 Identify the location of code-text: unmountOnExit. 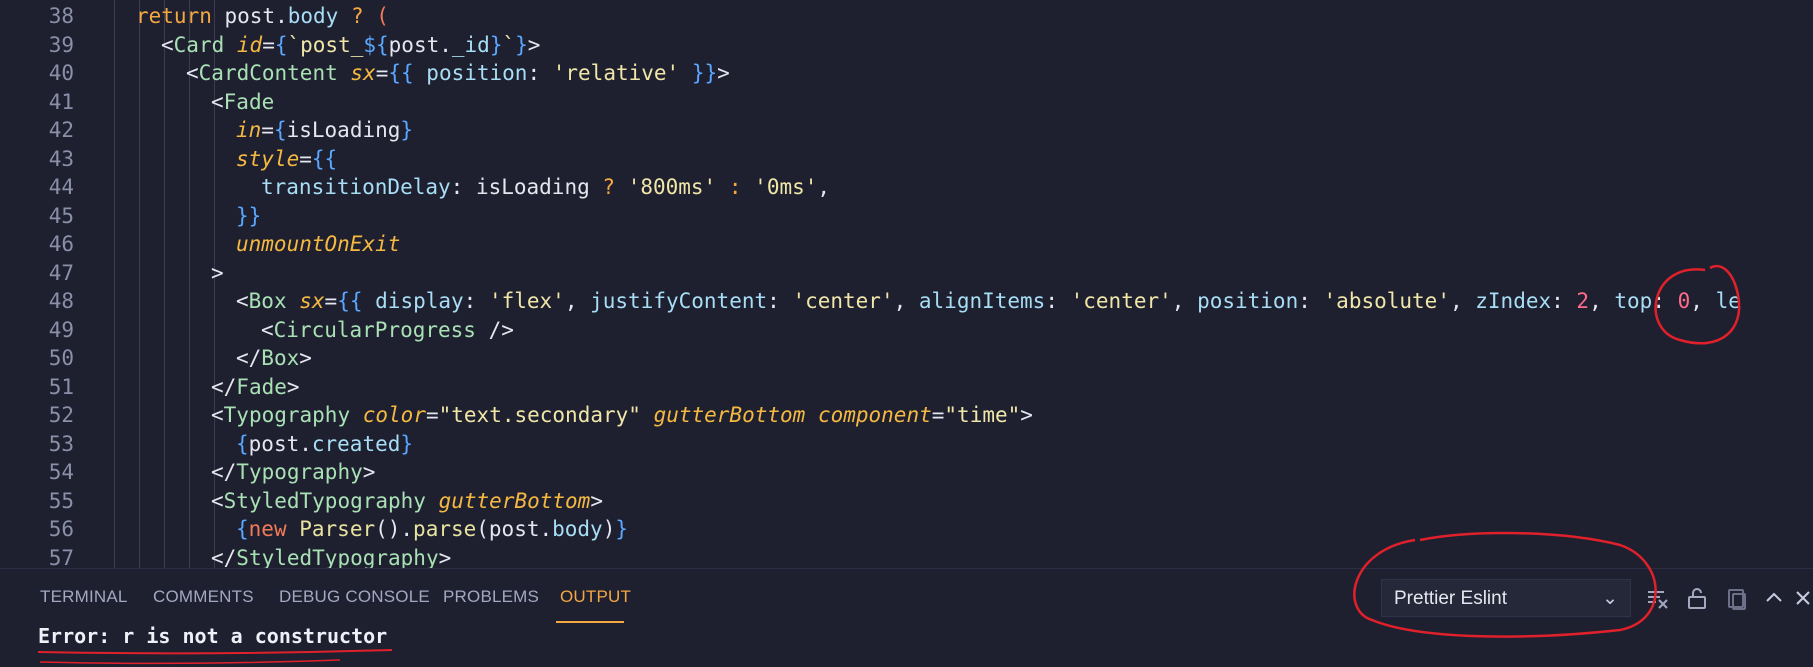
(318, 244).